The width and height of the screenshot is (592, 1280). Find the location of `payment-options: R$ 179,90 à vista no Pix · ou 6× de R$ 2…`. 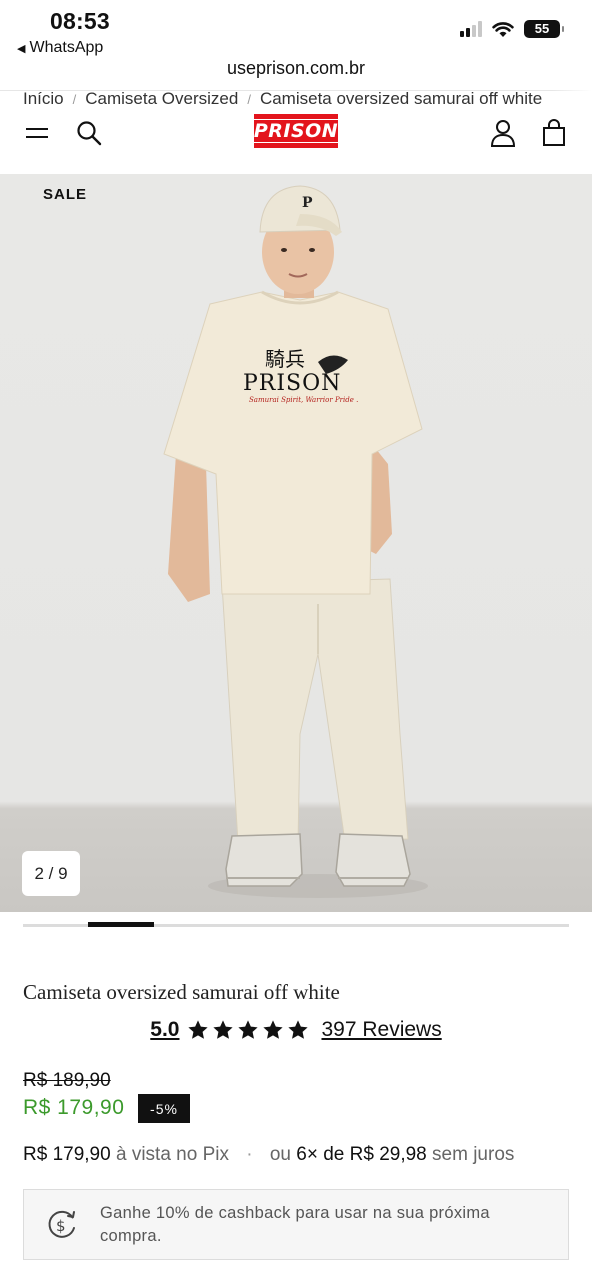

payment-options: R$ 179,90 à vista no Pix · ou 6× de R$ 2… is located at coordinates (268, 1155).